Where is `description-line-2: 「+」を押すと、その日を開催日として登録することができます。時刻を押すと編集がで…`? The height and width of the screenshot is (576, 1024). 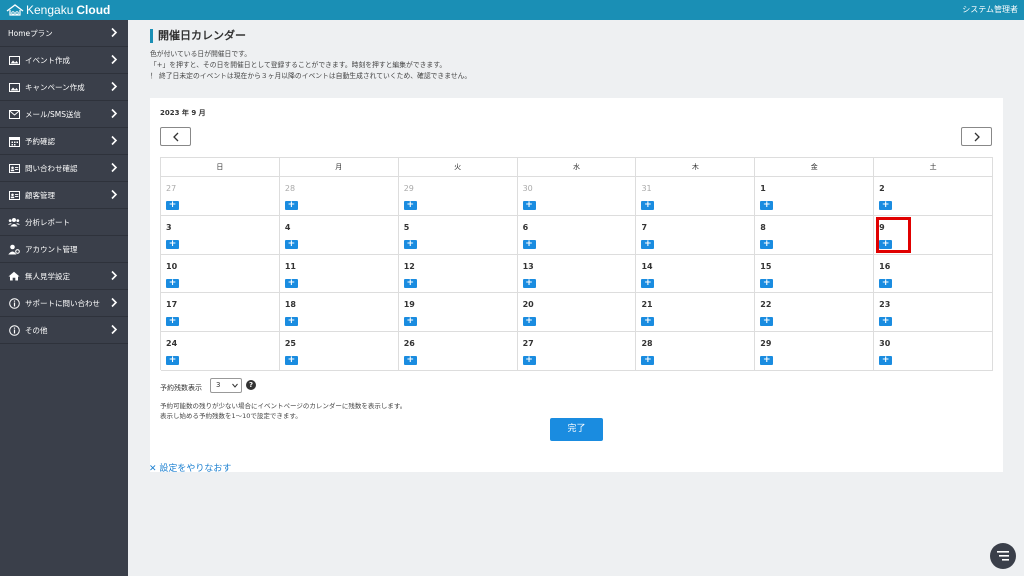 description-line-2: 「+」を押すと、その日を開催日として登録することができます。時刻を押すと編集がで… is located at coordinates (298, 65).